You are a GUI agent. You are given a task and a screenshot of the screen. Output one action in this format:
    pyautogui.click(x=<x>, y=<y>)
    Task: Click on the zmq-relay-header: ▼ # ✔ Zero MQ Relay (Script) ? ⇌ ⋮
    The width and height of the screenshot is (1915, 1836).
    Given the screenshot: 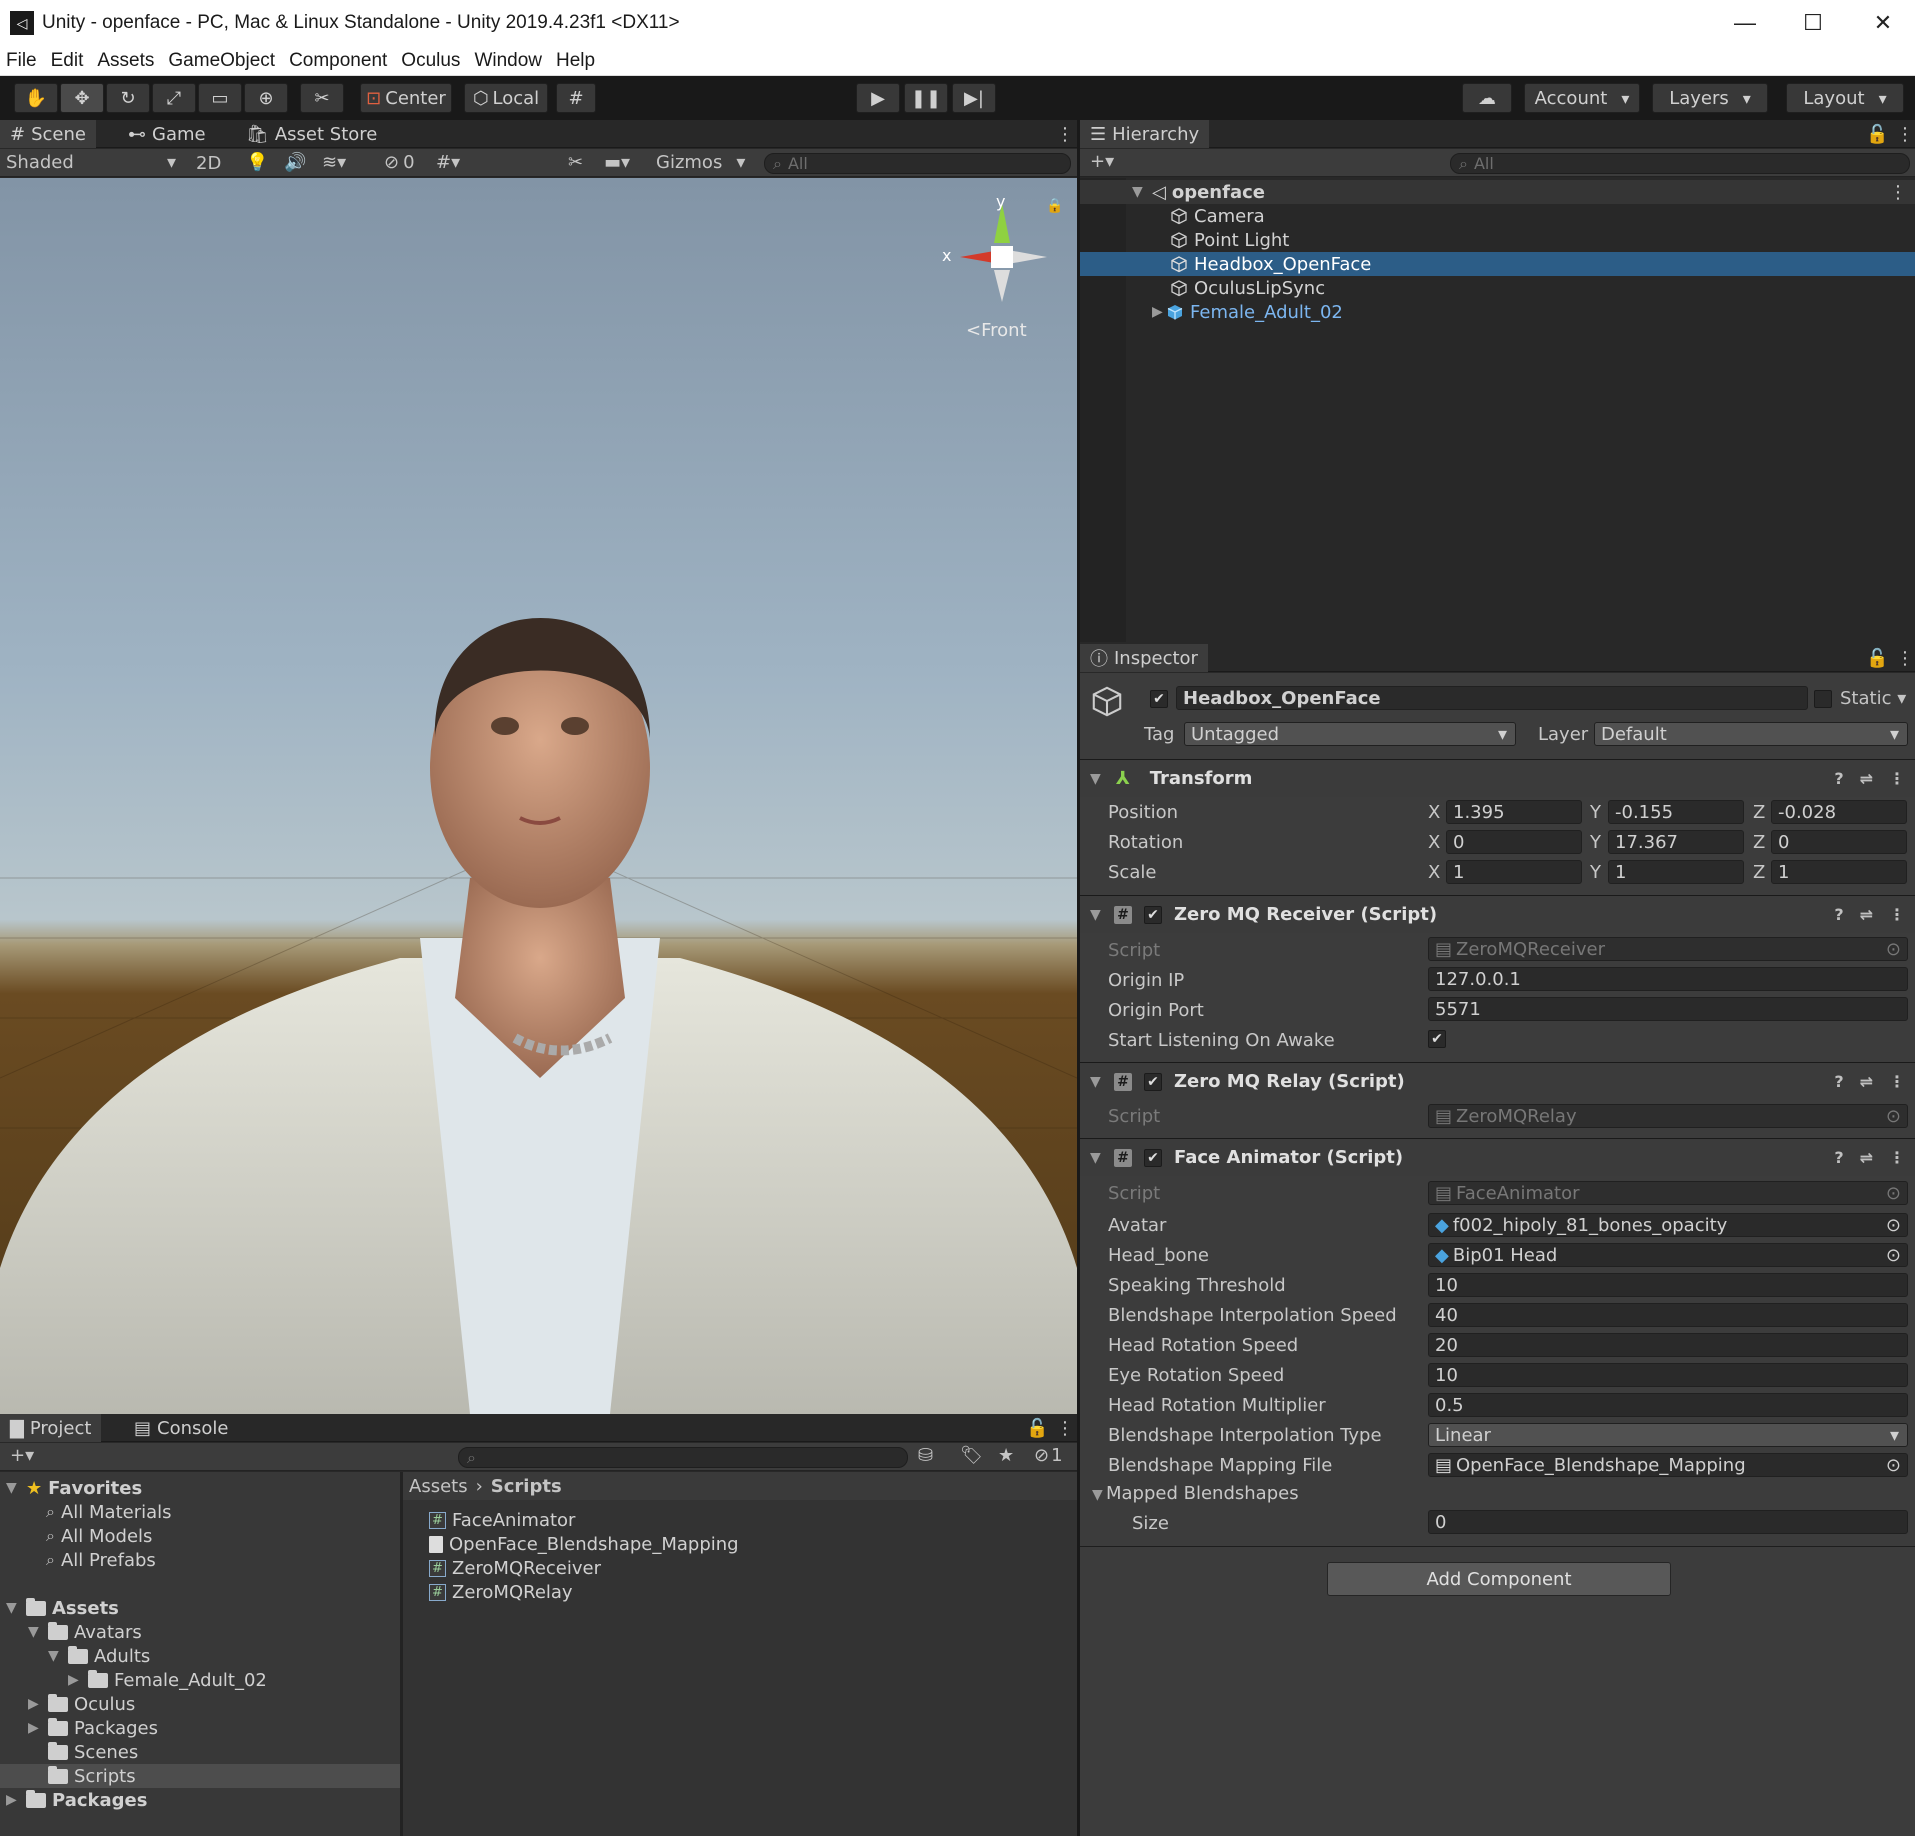 What is the action you would take?
    pyautogui.click(x=1497, y=1081)
    